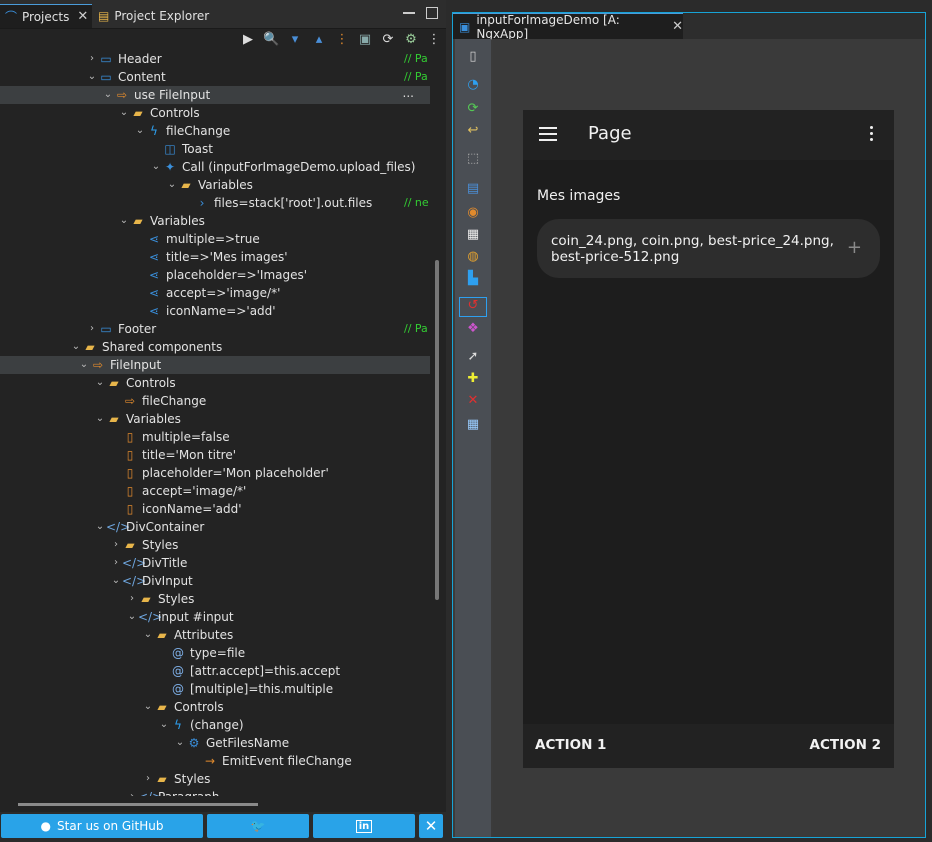 This screenshot has height=842, width=932. I want to click on build-icon: ⚙, so click(411, 40).